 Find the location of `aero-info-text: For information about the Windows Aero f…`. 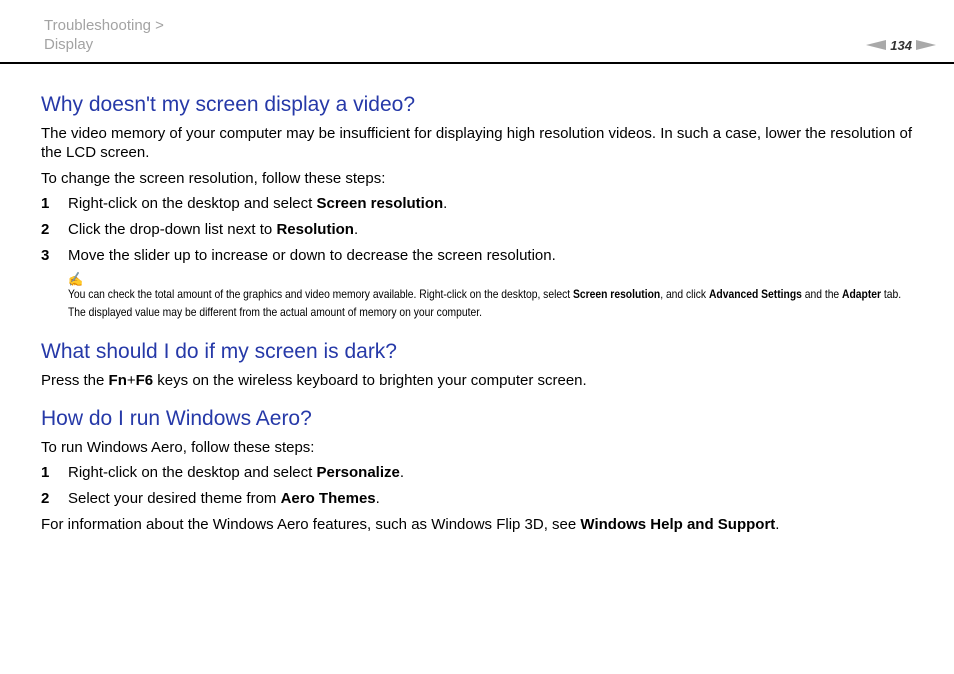

aero-info-text: For information about the Windows Aero f… is located at coordinates (311, 524).